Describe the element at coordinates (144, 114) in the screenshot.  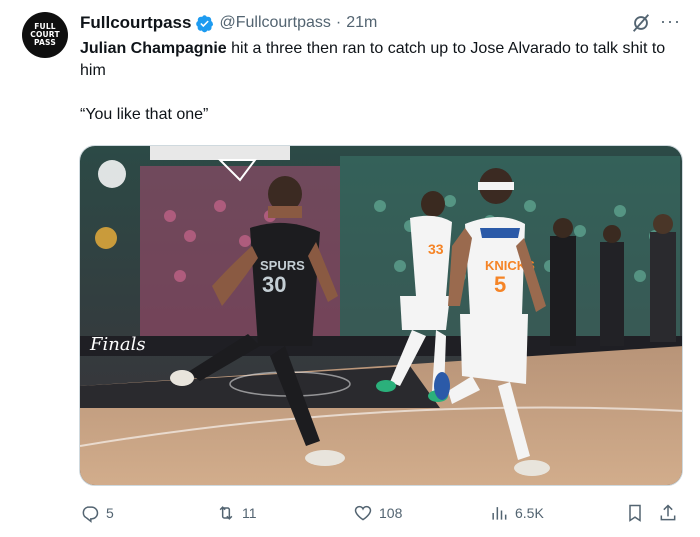
I see `tweet-quote: “You like that one”` at that location.